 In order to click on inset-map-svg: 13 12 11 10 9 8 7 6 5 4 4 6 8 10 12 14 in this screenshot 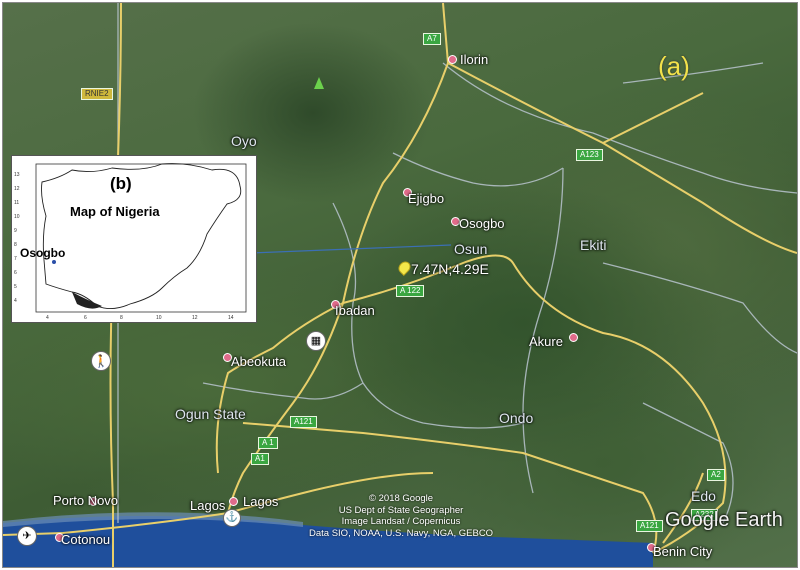, I will do `click(130, 242)`.